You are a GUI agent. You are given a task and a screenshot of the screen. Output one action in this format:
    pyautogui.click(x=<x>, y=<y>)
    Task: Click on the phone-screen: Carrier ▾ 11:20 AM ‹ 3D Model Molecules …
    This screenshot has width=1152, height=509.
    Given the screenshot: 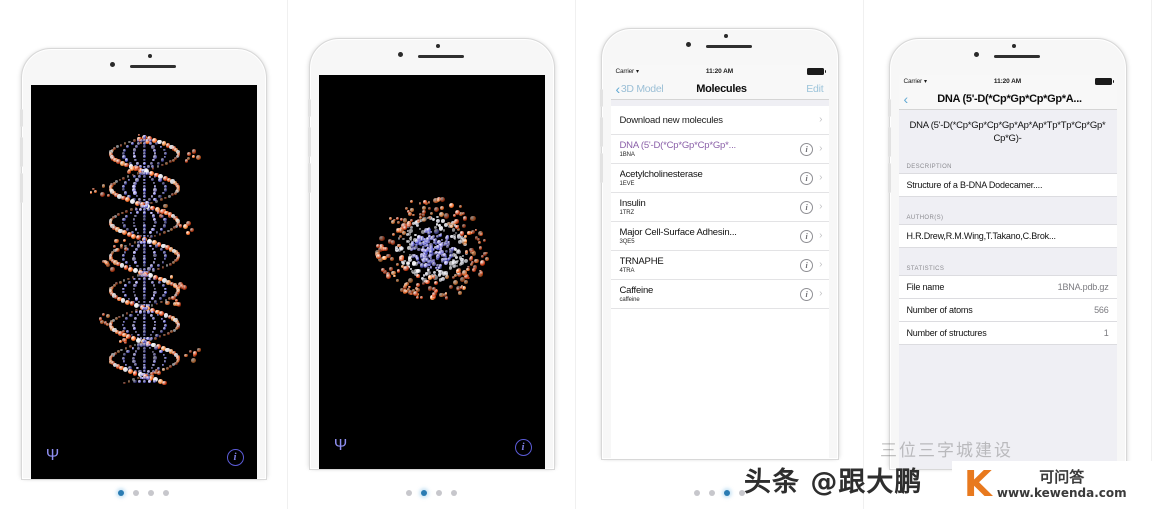 What is the action you would take?
    pyautogui.click(x=719, y=262)
    